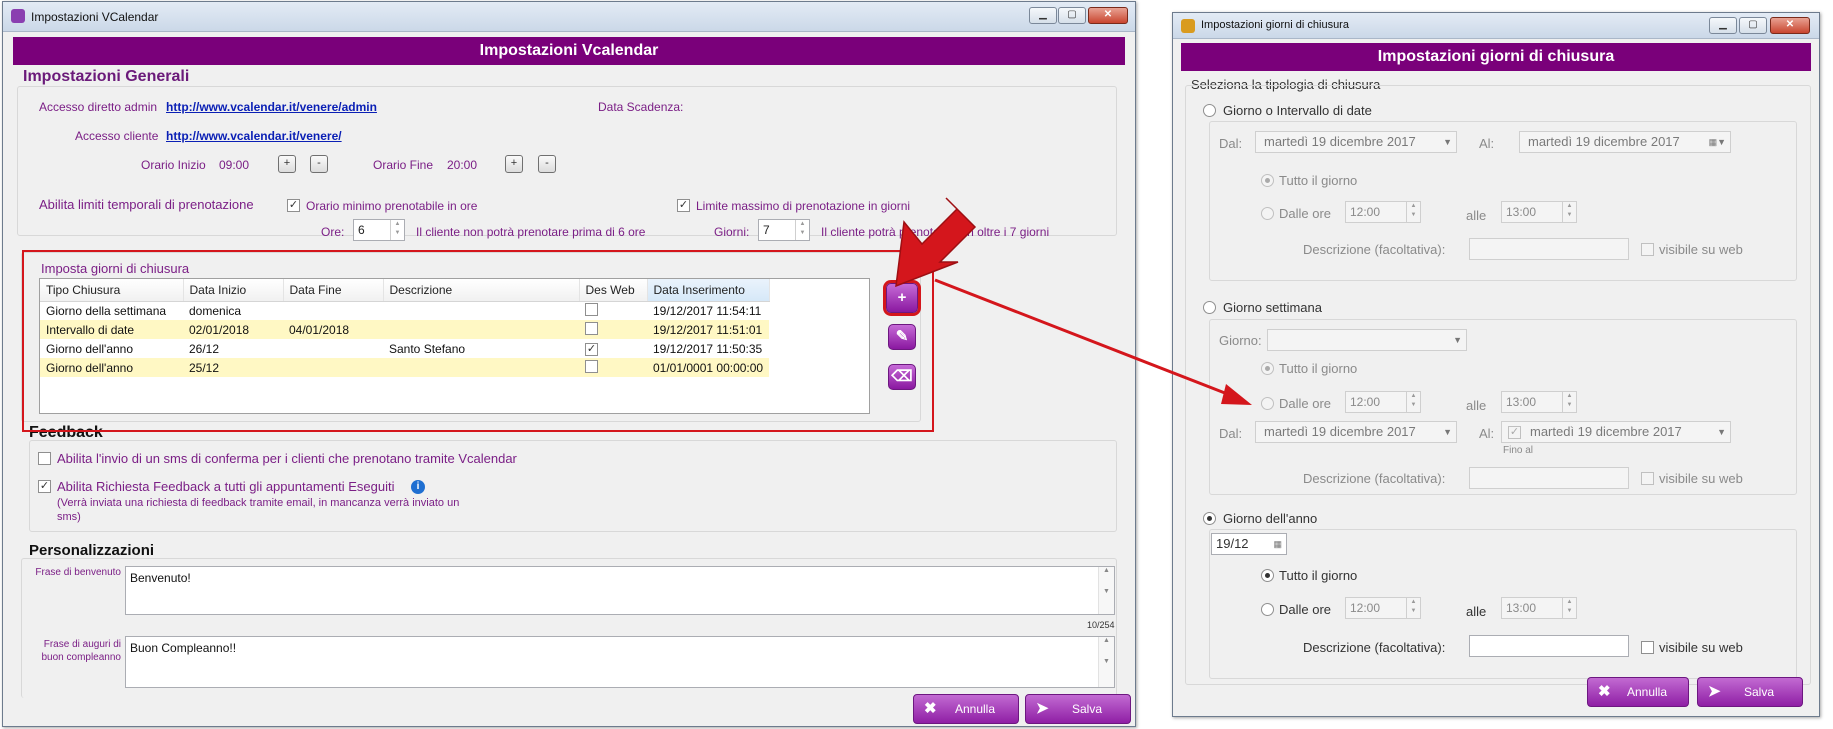  I want to click on info-icon: i, so click(418, 487).